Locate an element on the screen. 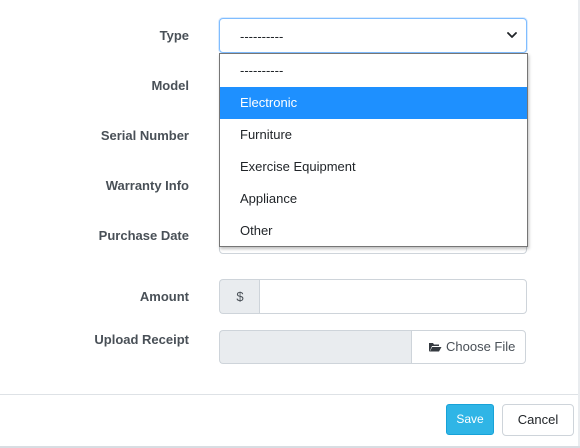 This screenshot has height=448, width=580. choose-file-button: Choose File is located at coordinates (468, 347).